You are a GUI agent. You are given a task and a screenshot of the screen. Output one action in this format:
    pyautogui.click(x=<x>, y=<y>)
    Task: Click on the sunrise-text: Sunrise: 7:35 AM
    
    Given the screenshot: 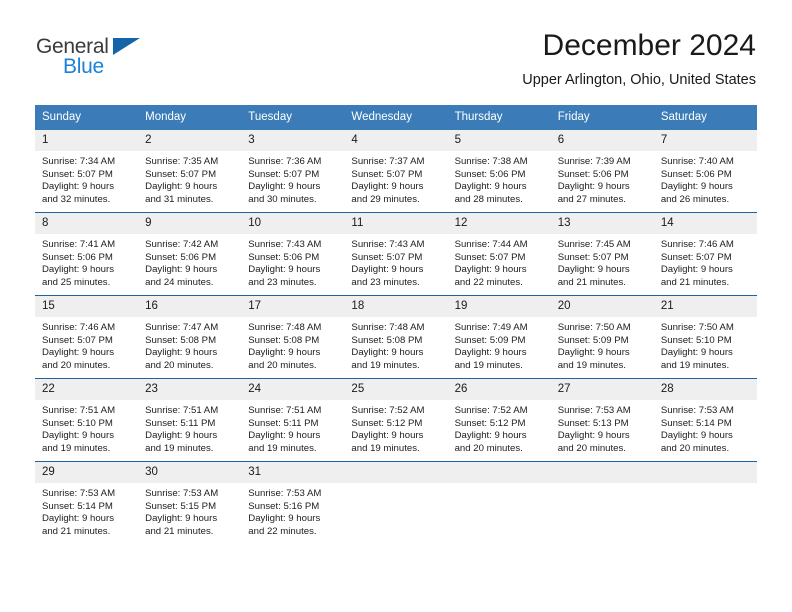 What is the action you would take?
    pyautogui.click(x=182, y=161)
    